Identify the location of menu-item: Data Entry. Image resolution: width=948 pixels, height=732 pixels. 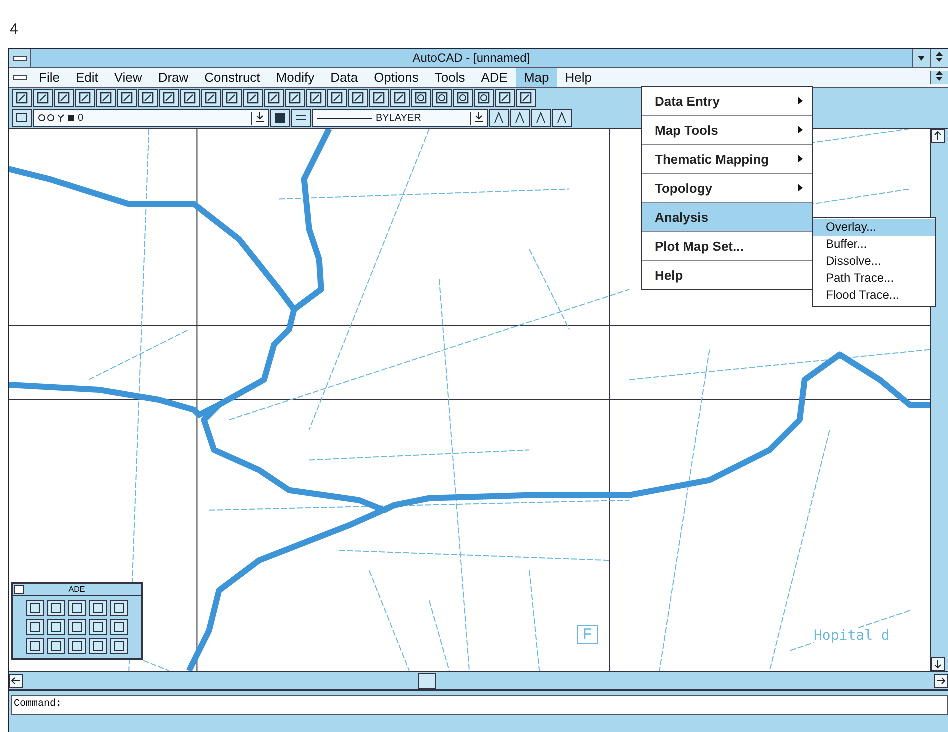
(727, 101).